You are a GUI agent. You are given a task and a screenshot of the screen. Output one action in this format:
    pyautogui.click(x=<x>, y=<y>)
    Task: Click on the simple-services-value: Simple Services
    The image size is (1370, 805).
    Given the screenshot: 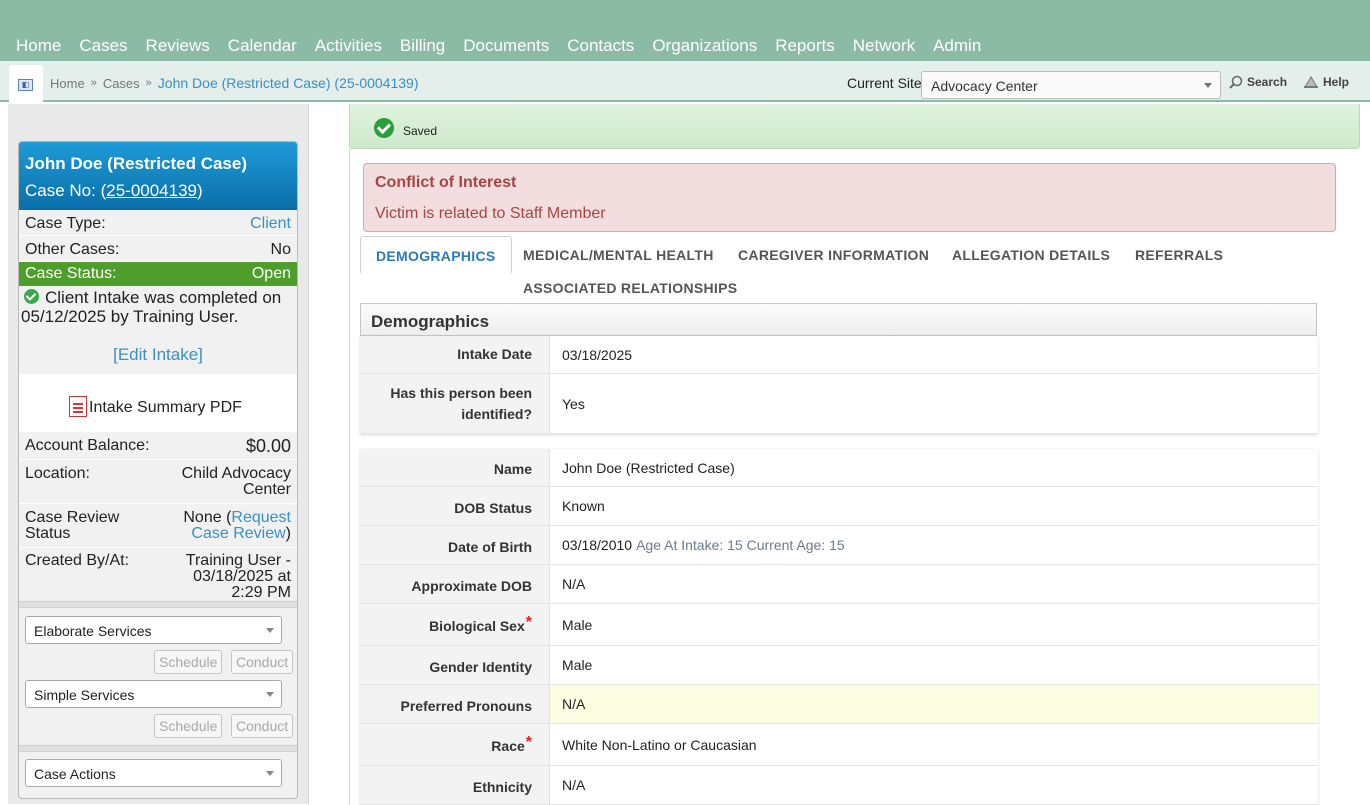 What is the action you would take?
    pyautogui.click(x=84, y=695)
    